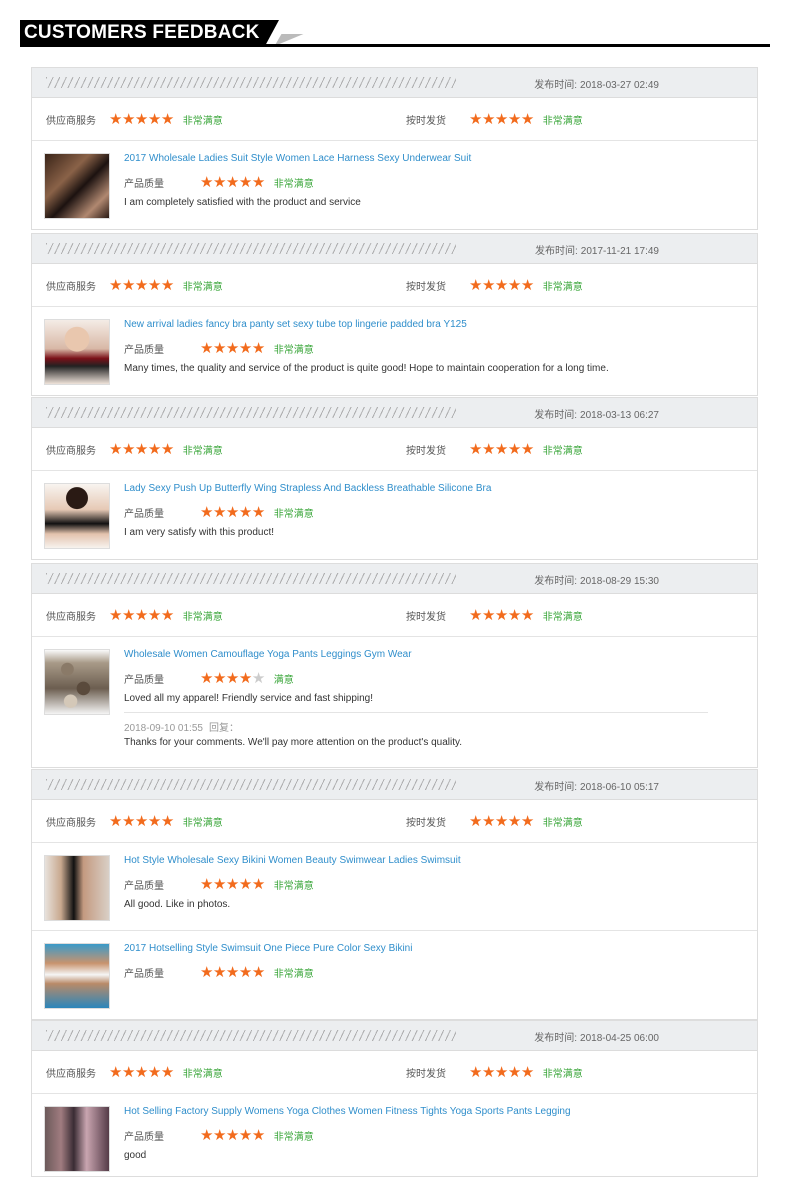 The height and width of the screenshot is (1198, 790). I want to click on feedback-date: 发布时间: 2018-08-29 15:30, so click(596, 579).